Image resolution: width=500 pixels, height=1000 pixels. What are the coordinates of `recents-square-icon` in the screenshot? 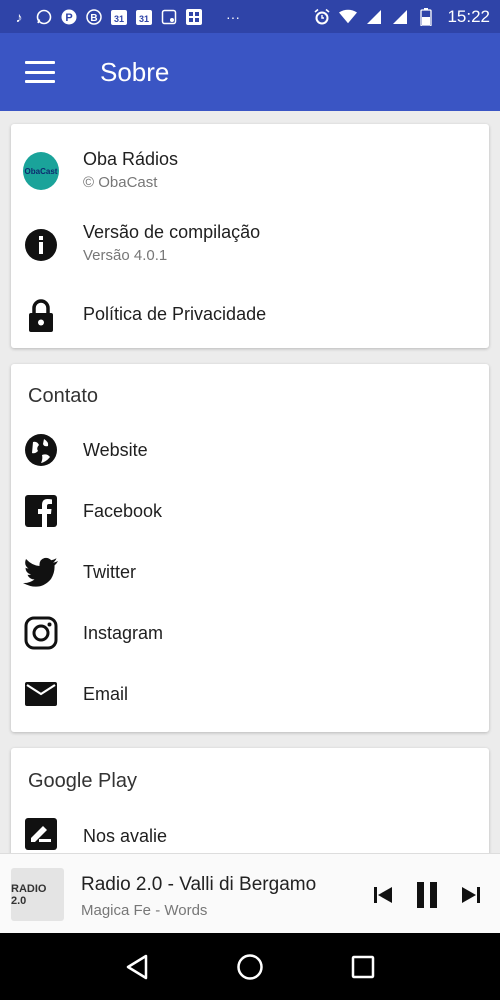 It's located at (363, 966).